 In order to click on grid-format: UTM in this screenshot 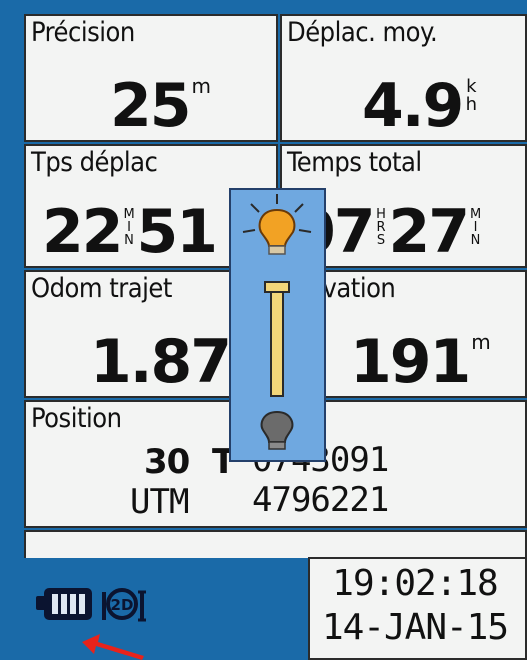, I will do `click(159, 502)`.